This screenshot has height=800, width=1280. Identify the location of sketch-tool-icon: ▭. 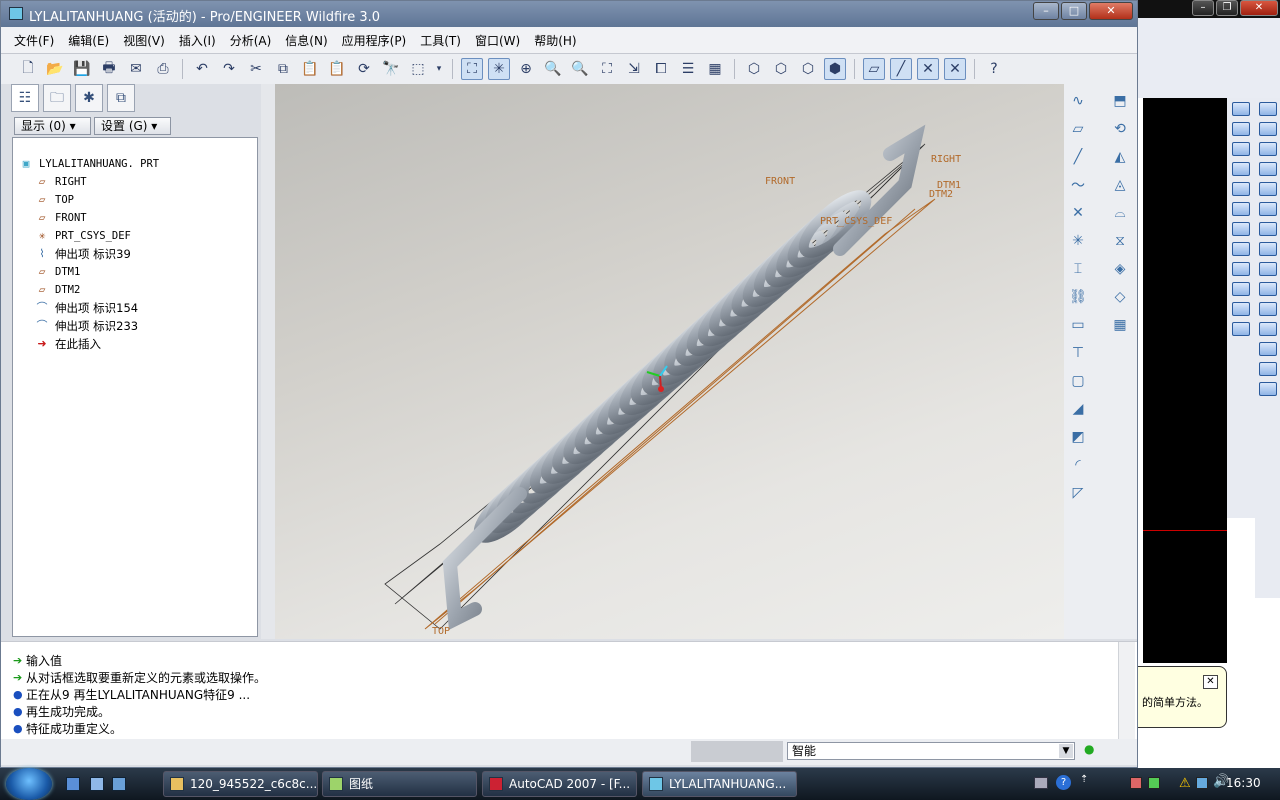
(1078, 325).